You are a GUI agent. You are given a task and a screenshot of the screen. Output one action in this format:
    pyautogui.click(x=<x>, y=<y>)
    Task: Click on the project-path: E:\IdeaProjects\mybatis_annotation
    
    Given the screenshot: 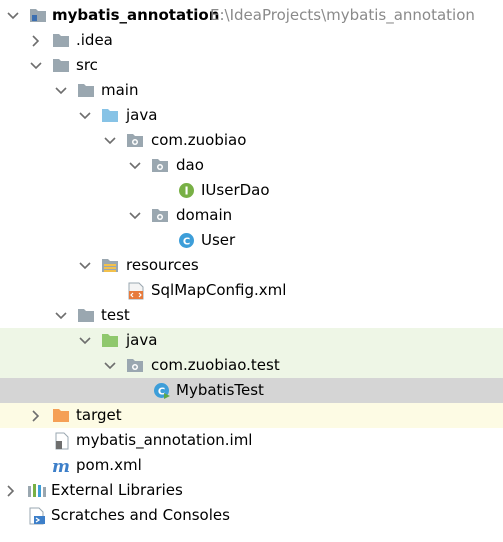 What is the action you would take?
    pyautogui.click(x=342, y=15)
    